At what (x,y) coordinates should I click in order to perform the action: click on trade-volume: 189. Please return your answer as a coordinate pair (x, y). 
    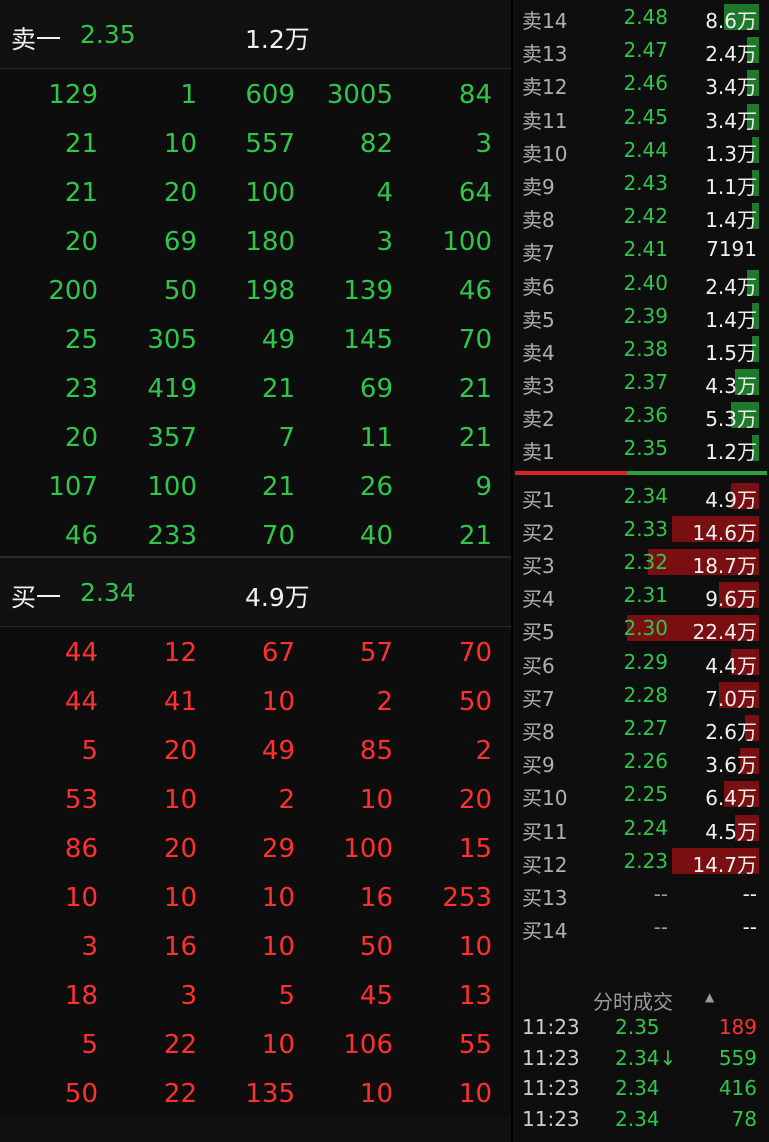
    Looking at the image, I should click on (737, 1027).